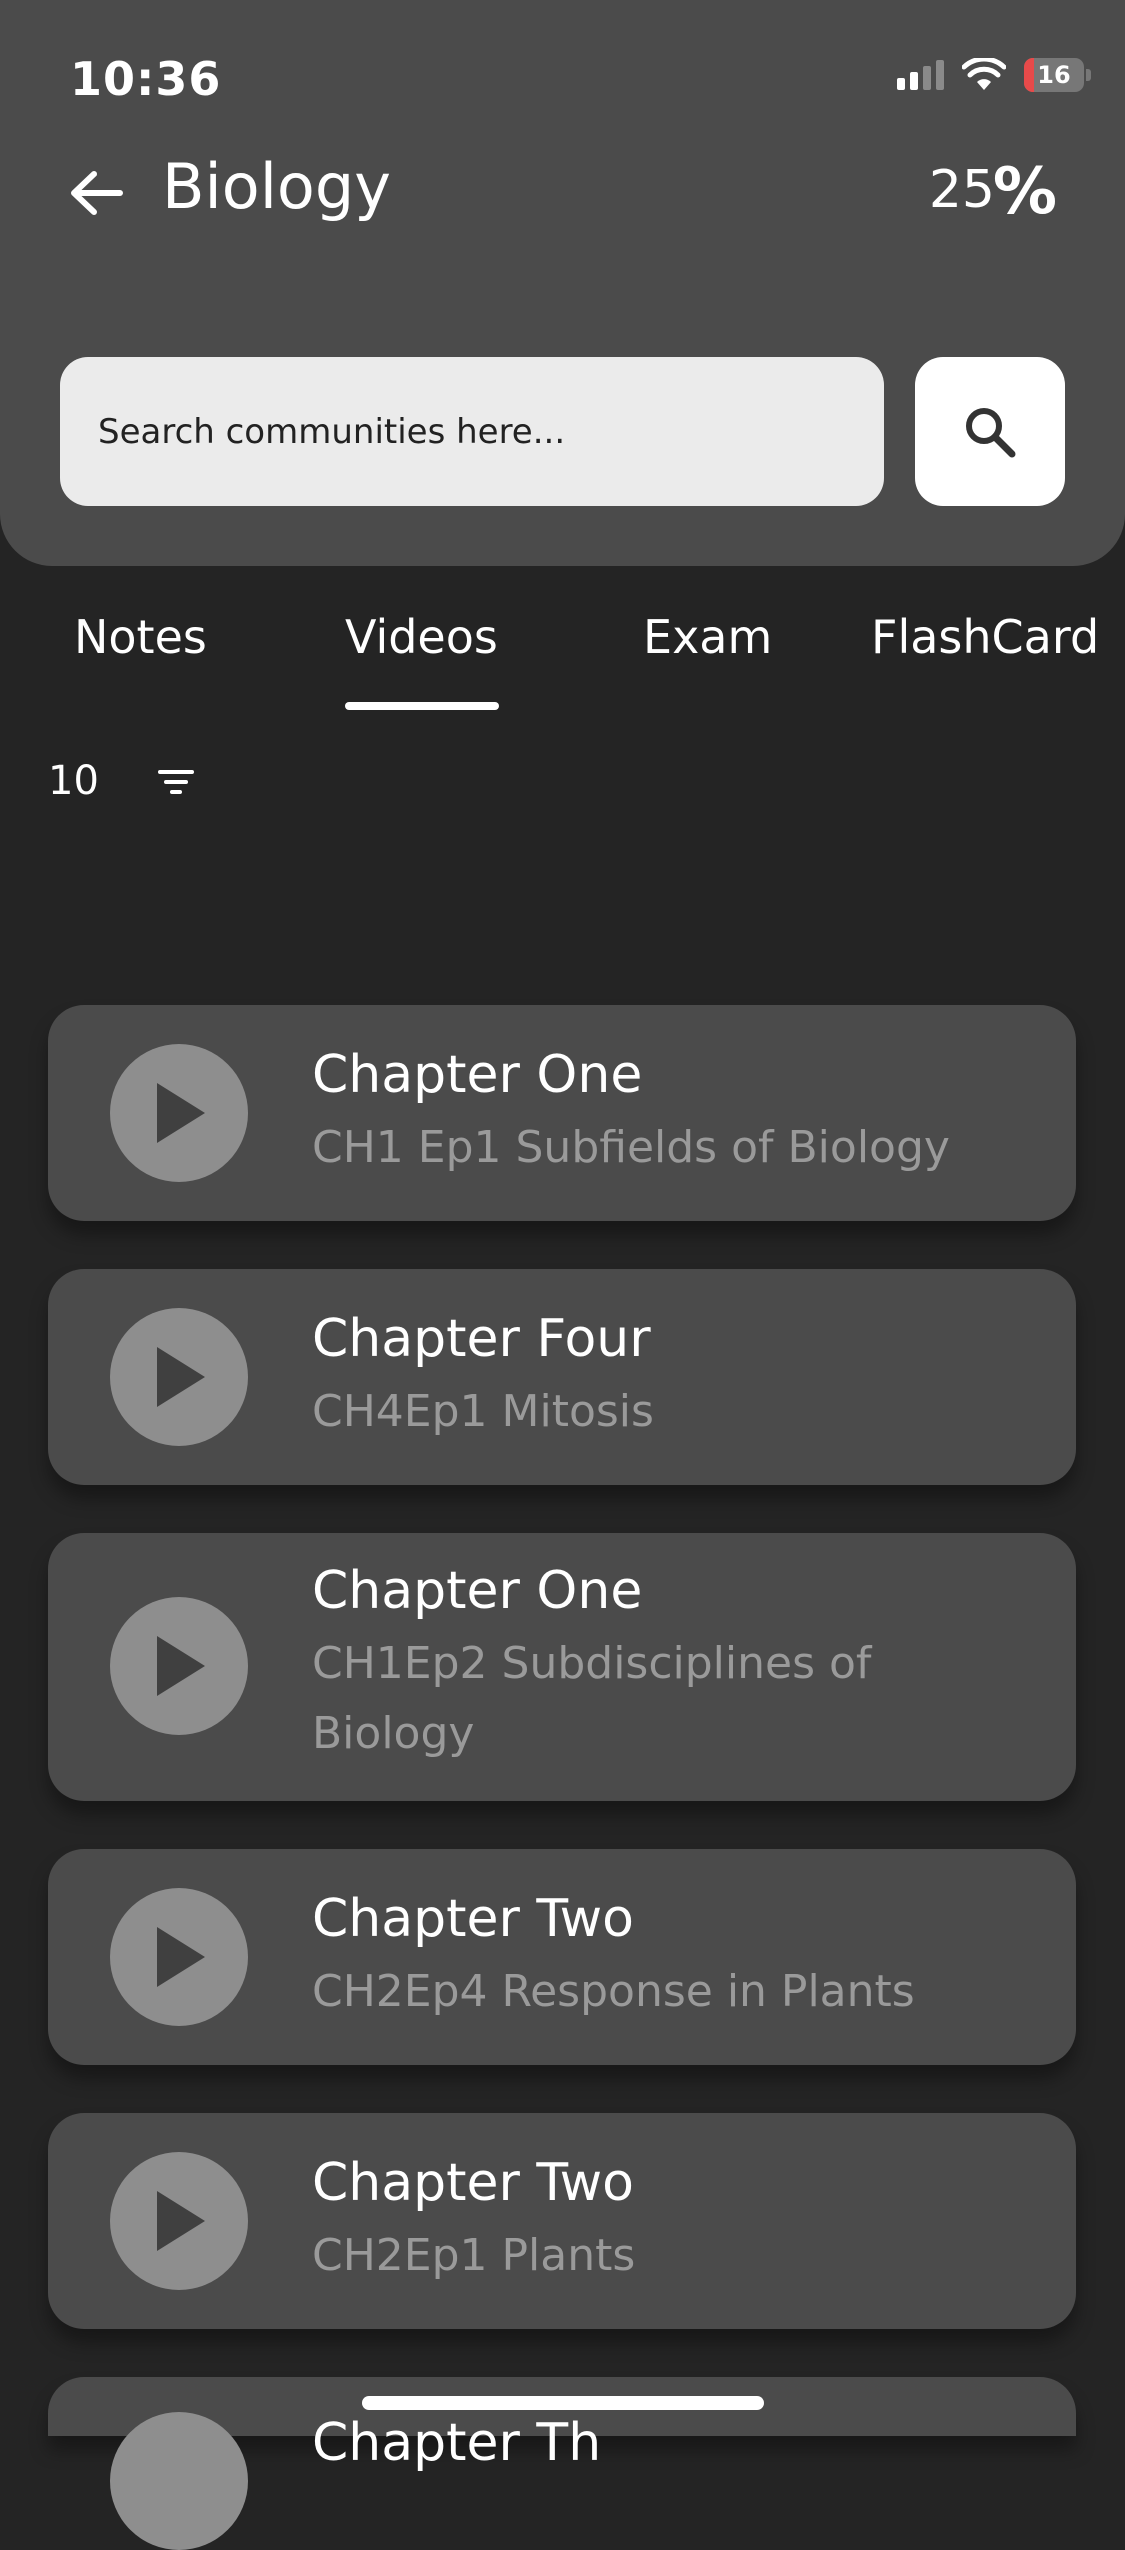 The width and height of the screenshot is (1125, 2550). I want to click on battery-icon: 16, so click(1054, 75).